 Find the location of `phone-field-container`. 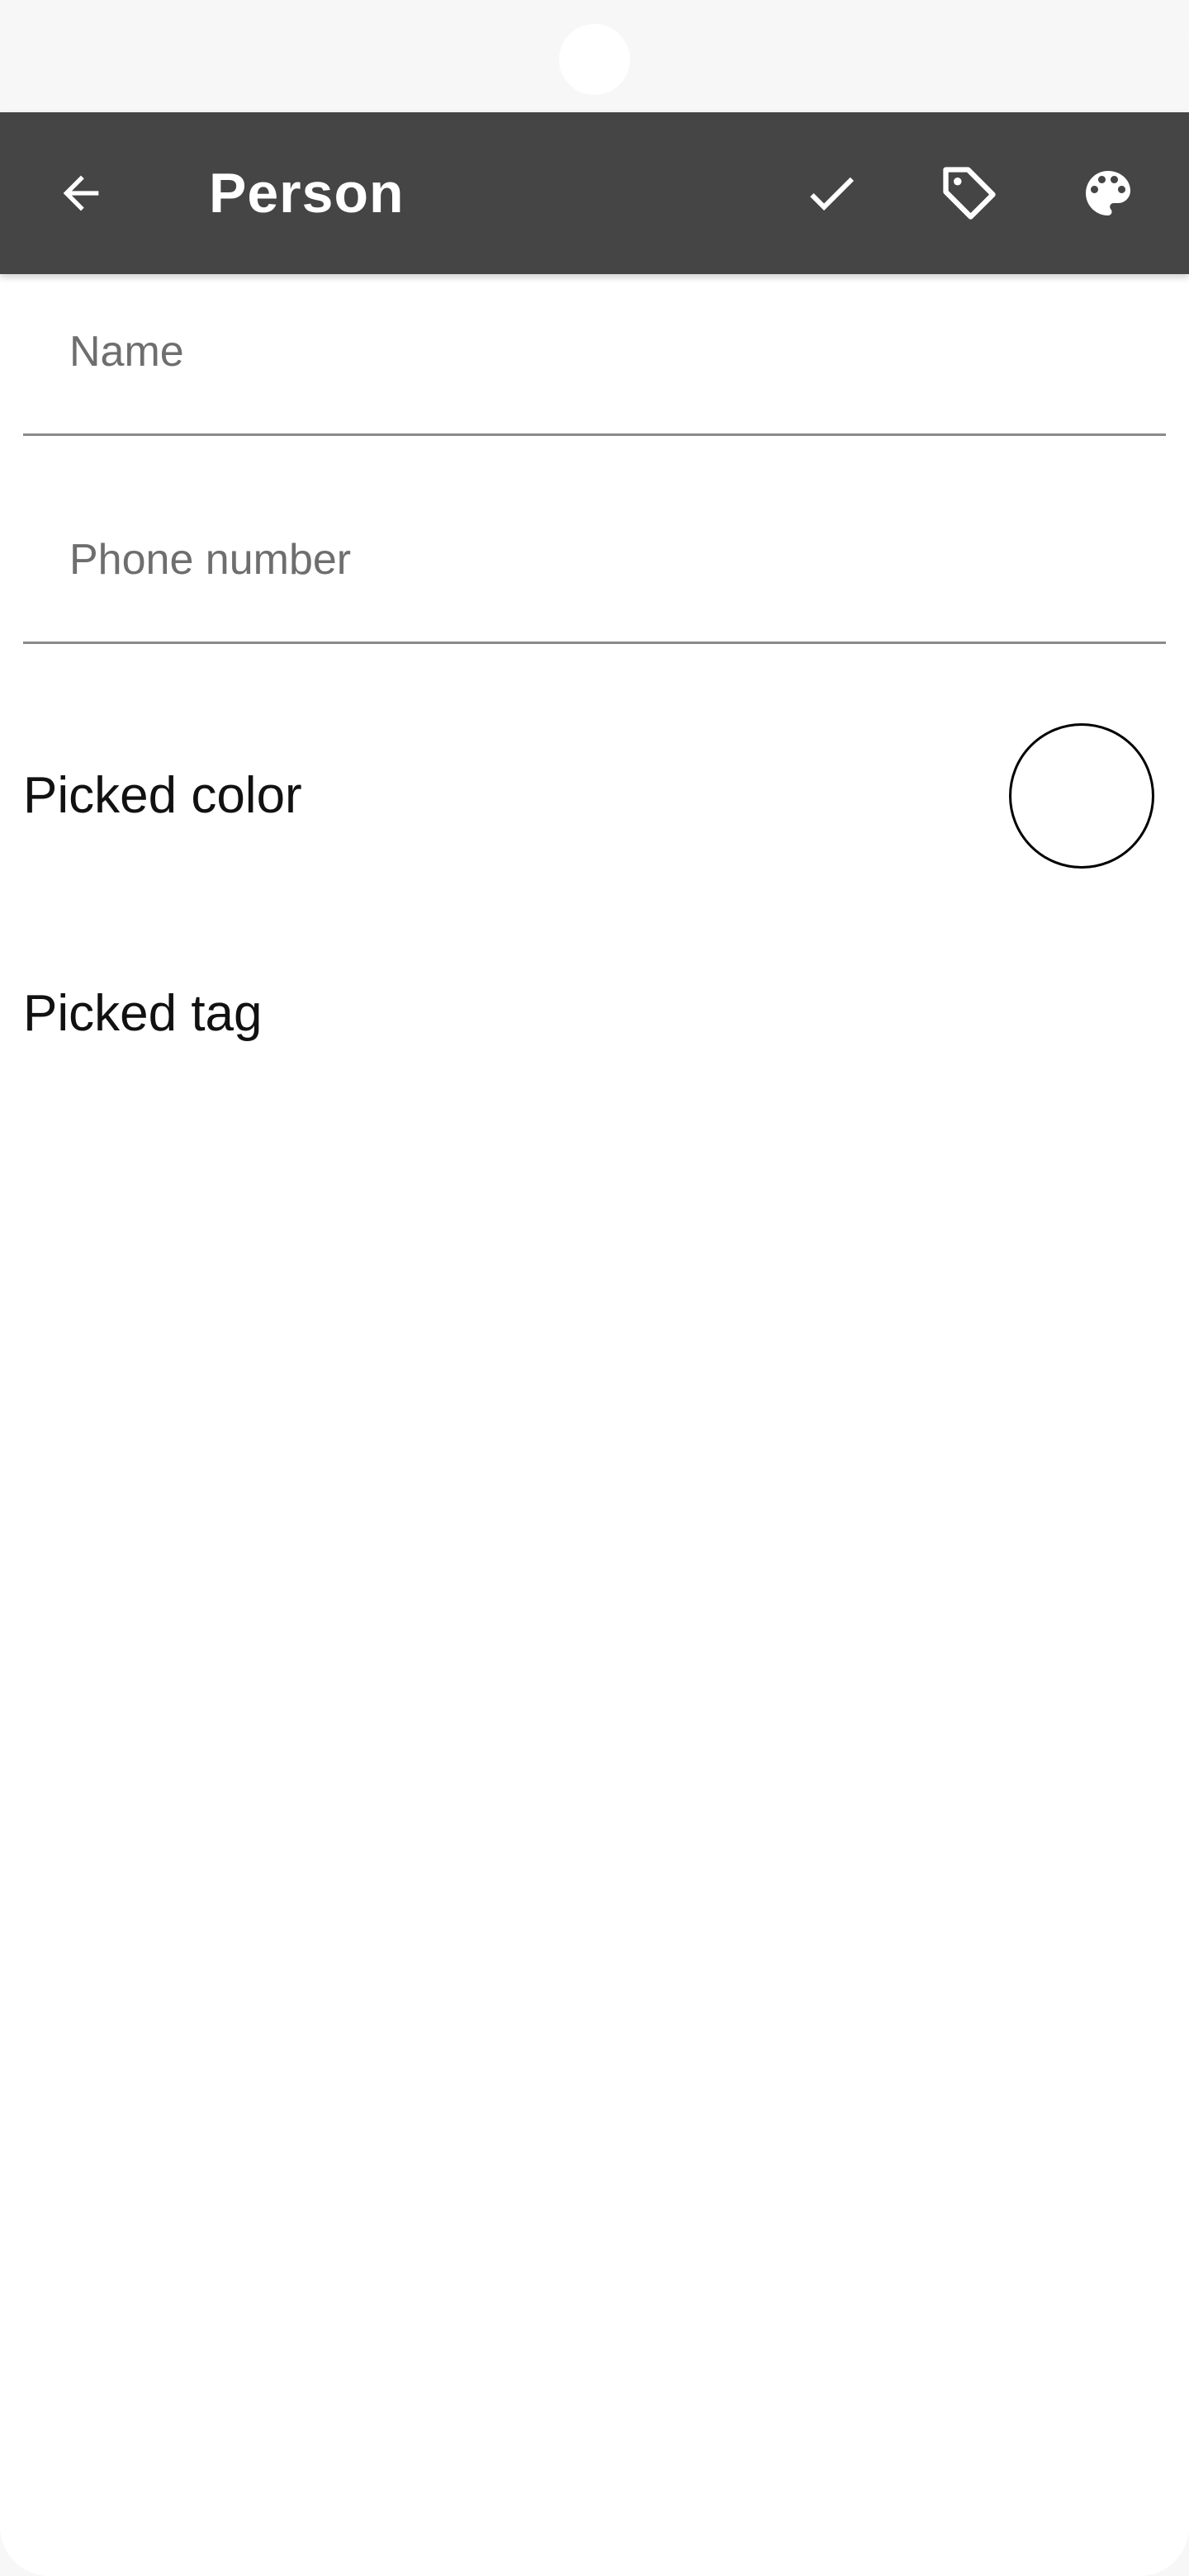

phone-field-container is located at coordinates (594, 563).